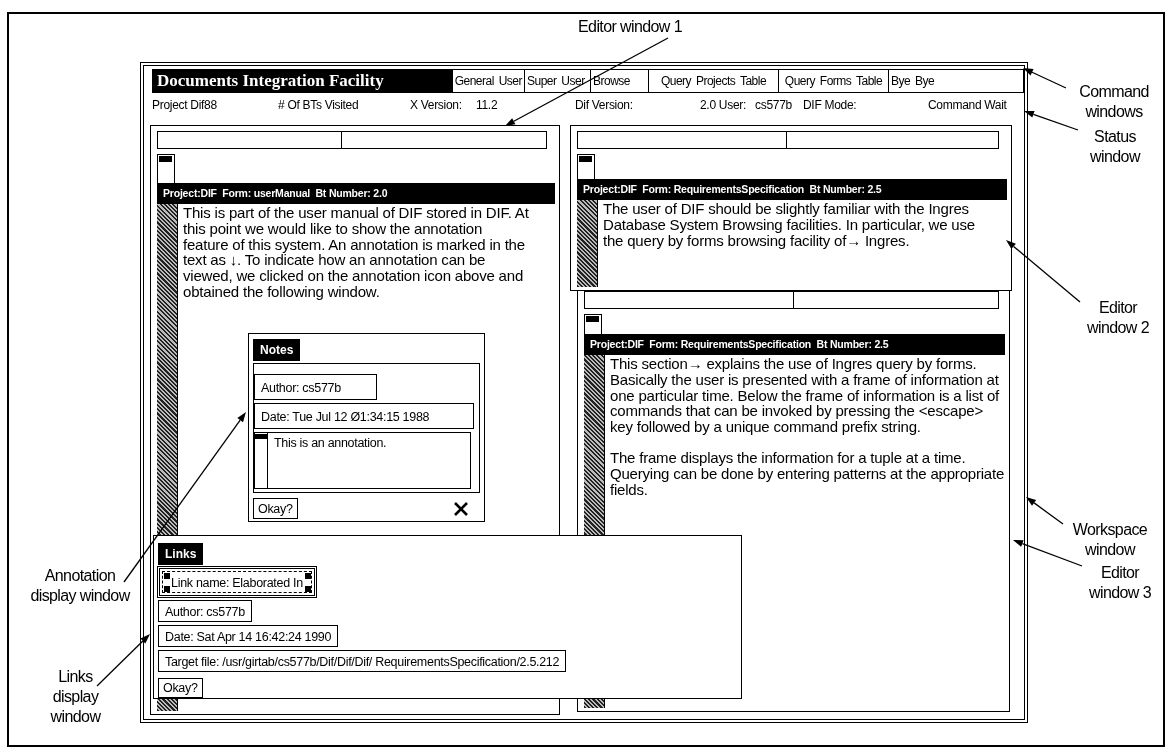 Image resolution: width=1172 pixels, height=755 pixels. I want to click on status-text: Command Wait, so click(968, 105).